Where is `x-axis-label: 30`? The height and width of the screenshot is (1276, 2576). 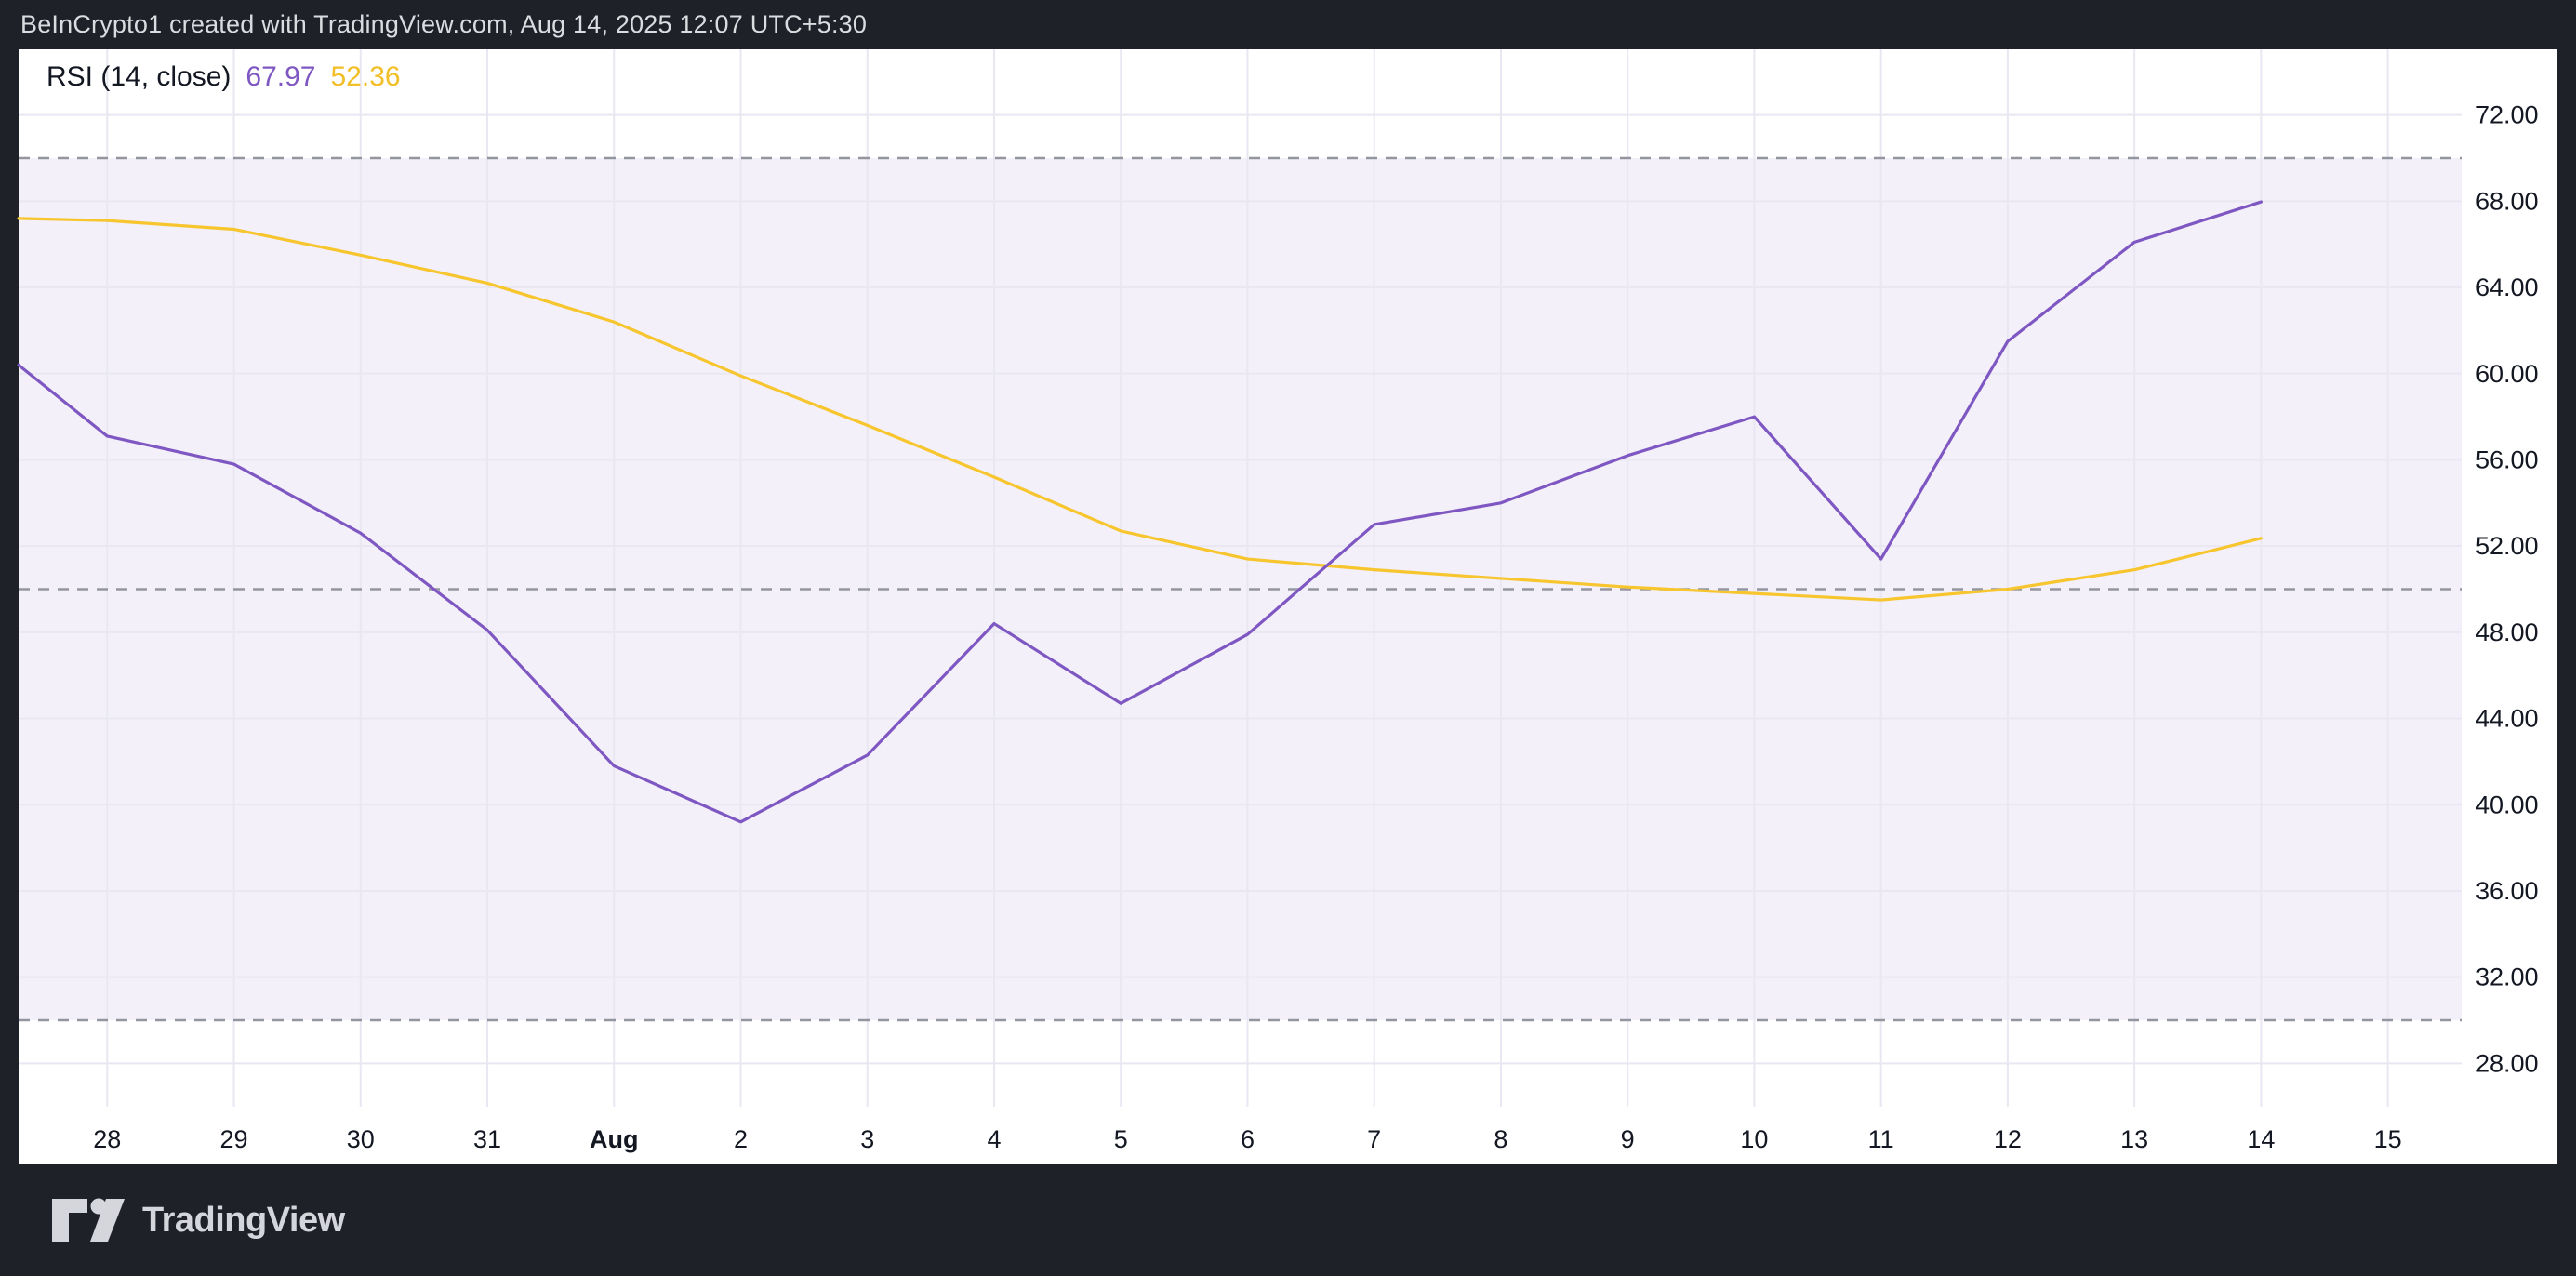
x-axis-label: 30 is located at coordinates (361, 1139).